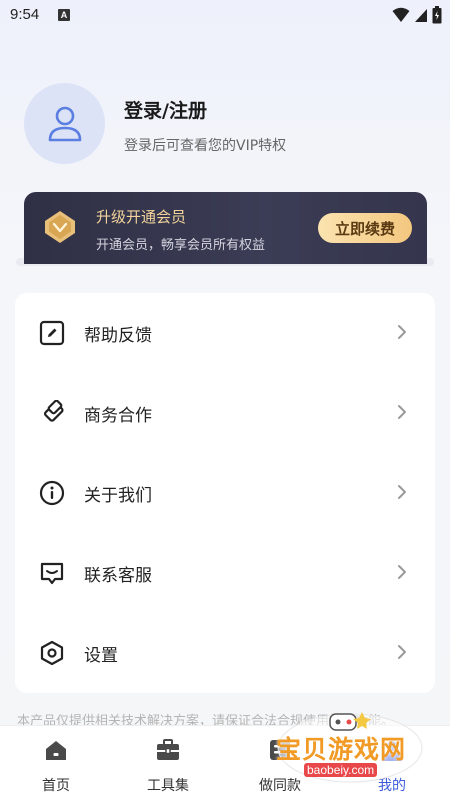 The image size is (450, 800). I want to click on vip-subtitle: 开通会员，畅享会员所有权益, so click(181, 245).